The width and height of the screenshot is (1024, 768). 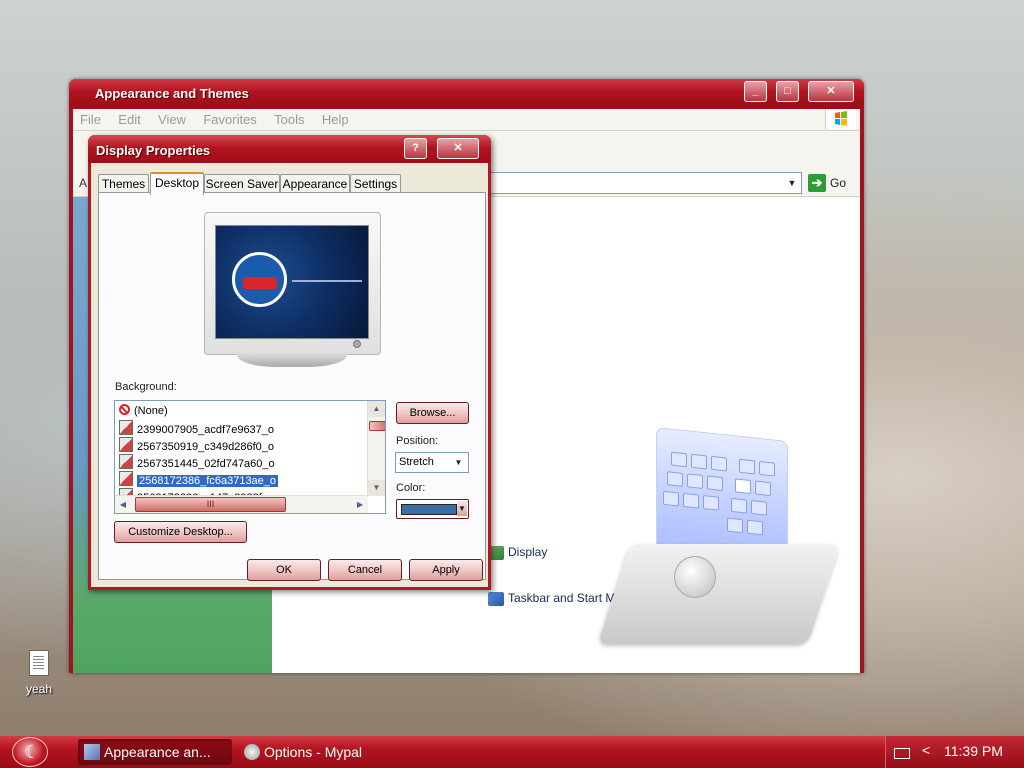 I want to click on taskbar-item-mypal-options: Options - Mypal, so click(x=313, y=752).